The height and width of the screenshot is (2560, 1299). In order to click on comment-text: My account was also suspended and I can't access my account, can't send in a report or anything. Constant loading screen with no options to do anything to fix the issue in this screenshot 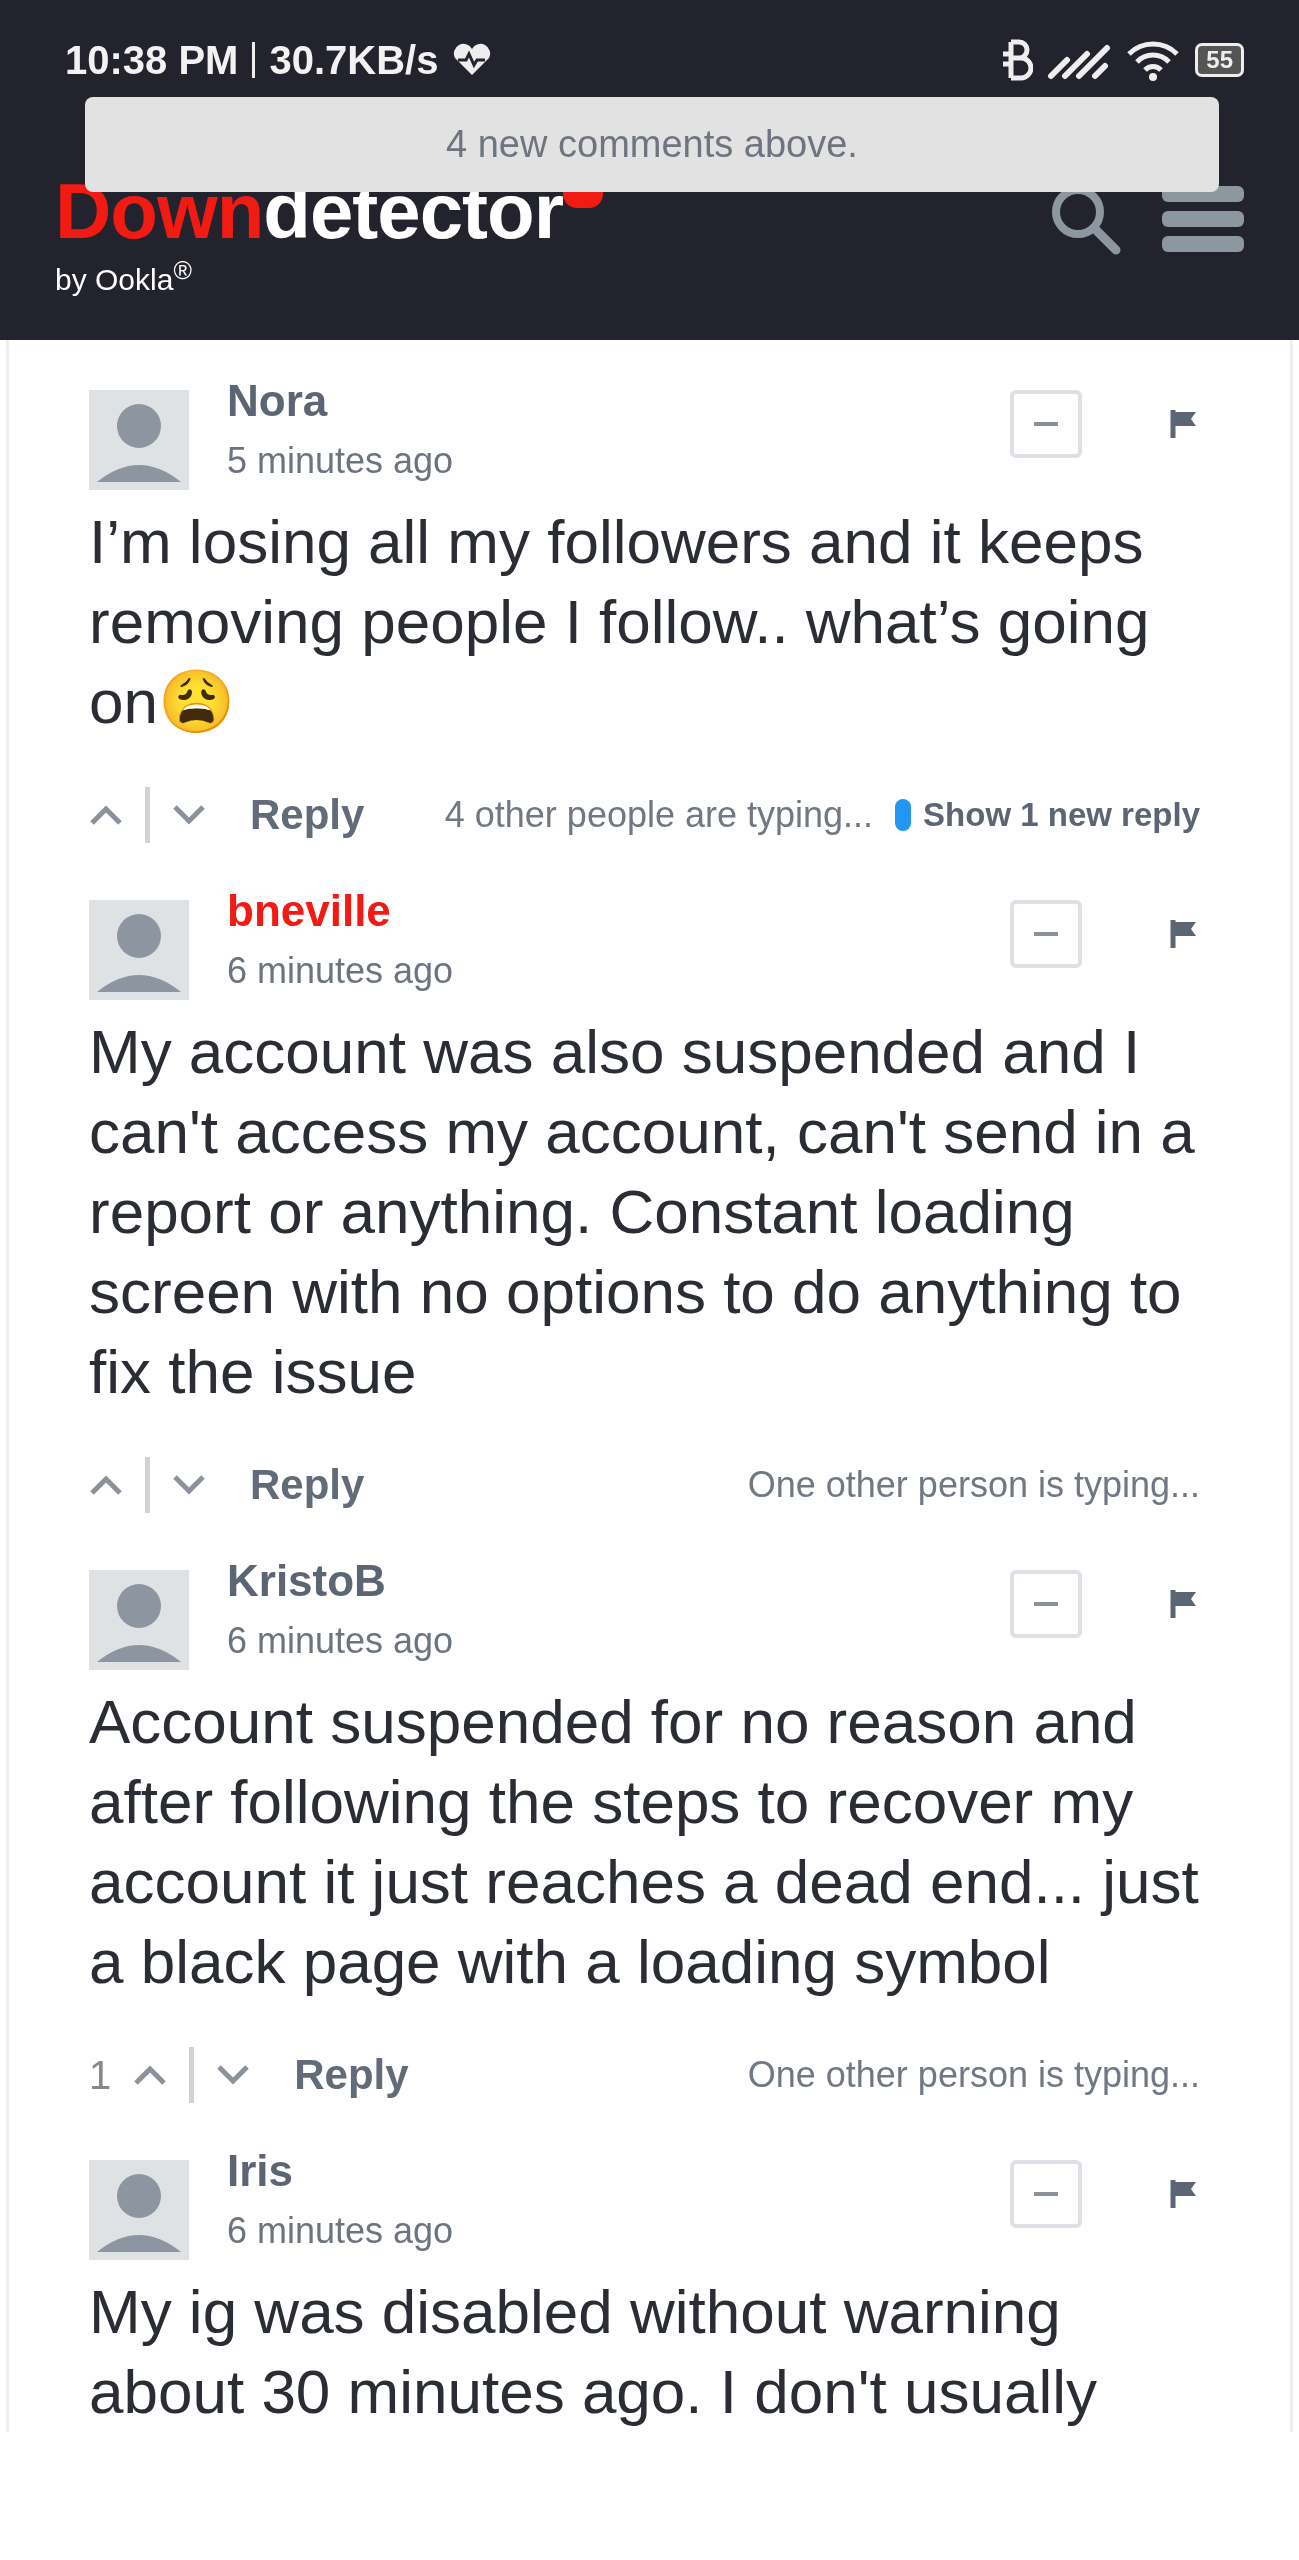, I will do `click(642, 1212)`.